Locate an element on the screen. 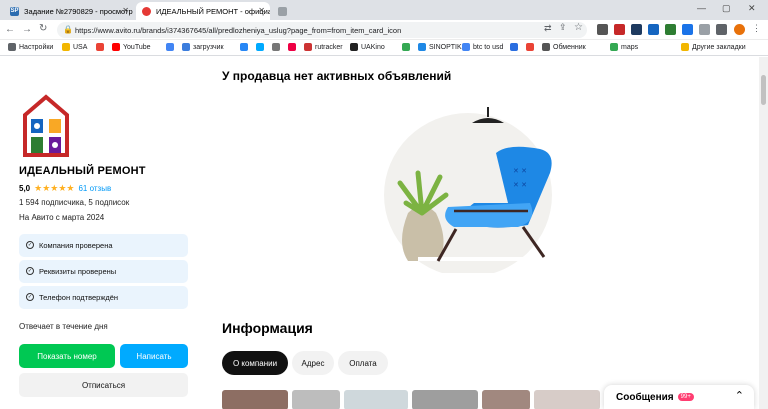 This screenshot has height=409, width=768. bookmark-youtube: YouTube is located at coordinates (131, 47).